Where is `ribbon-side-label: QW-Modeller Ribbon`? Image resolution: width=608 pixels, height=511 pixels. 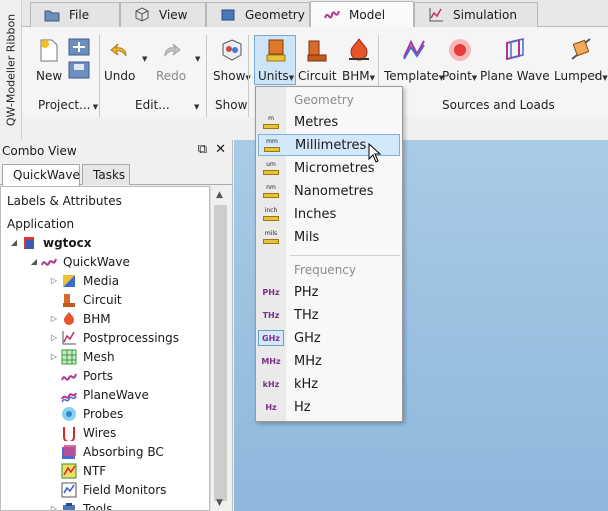 ribbon-side-label: QW-Modeller Ribbon is located at coordinates (11, 70).